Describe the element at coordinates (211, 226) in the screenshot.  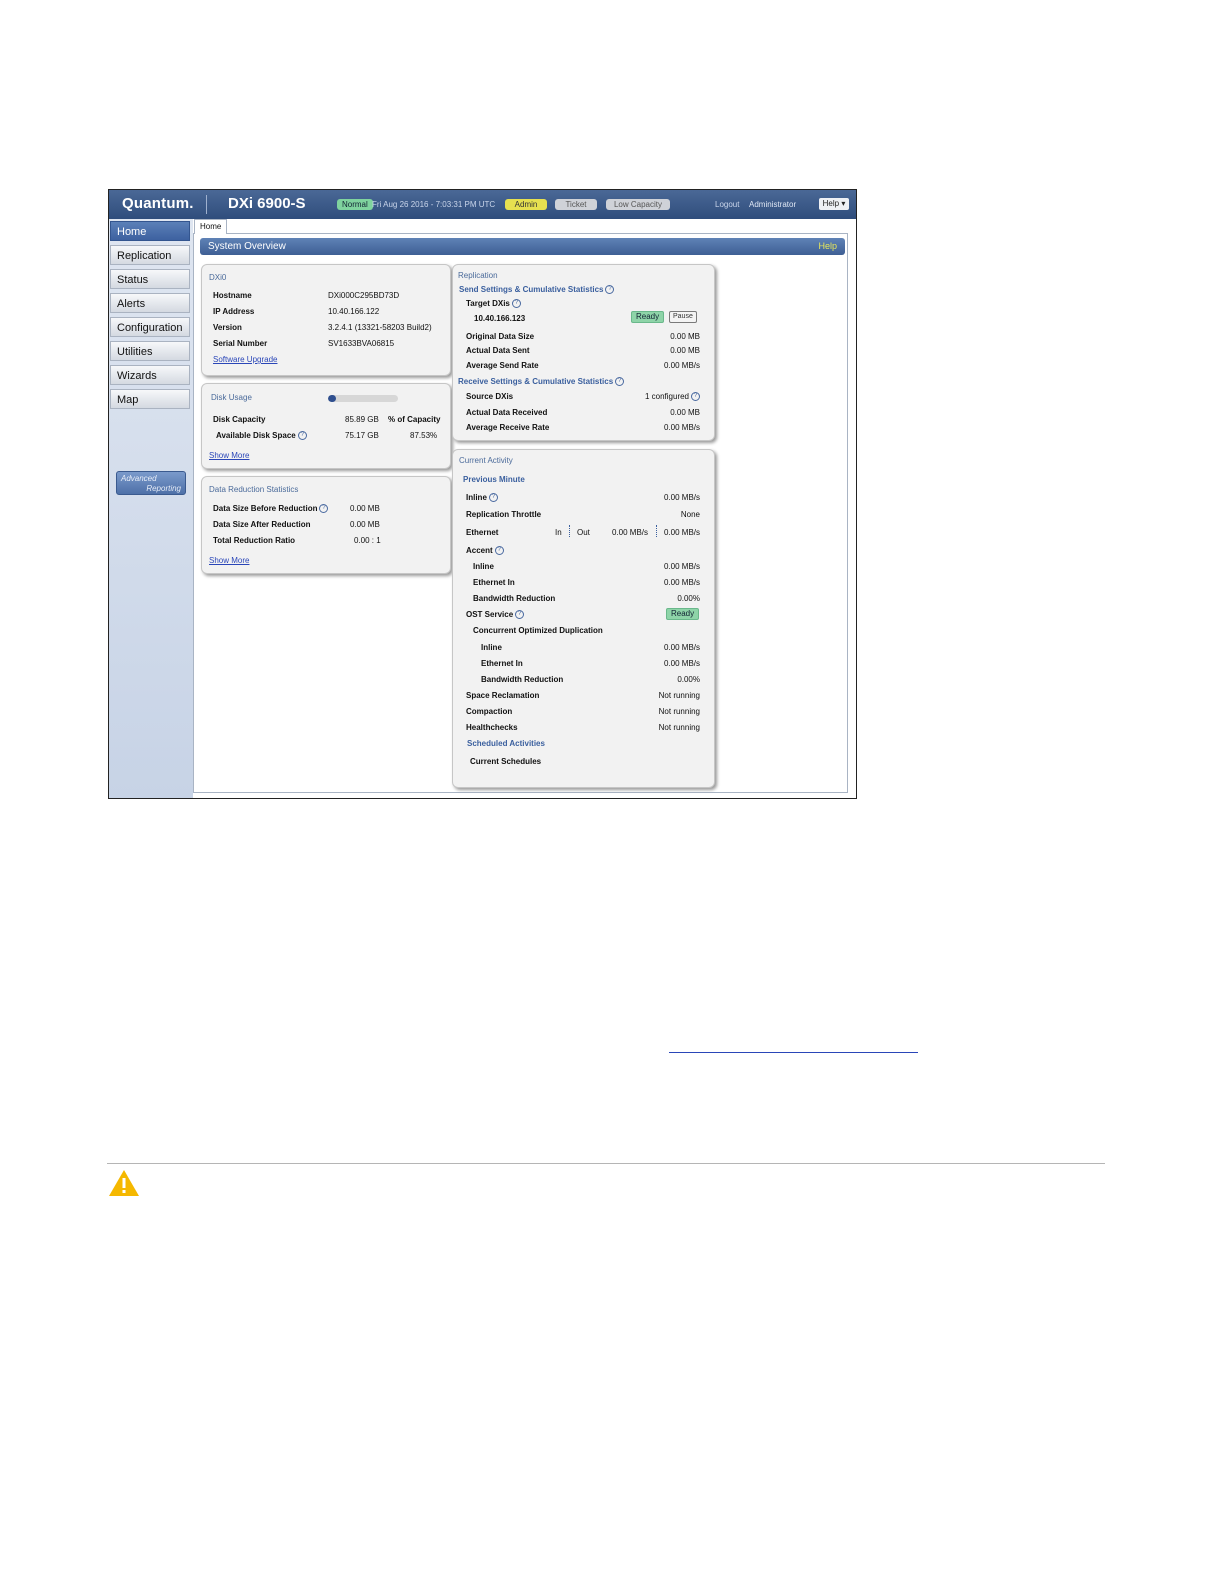
I see `tab-home: Home` at that location.